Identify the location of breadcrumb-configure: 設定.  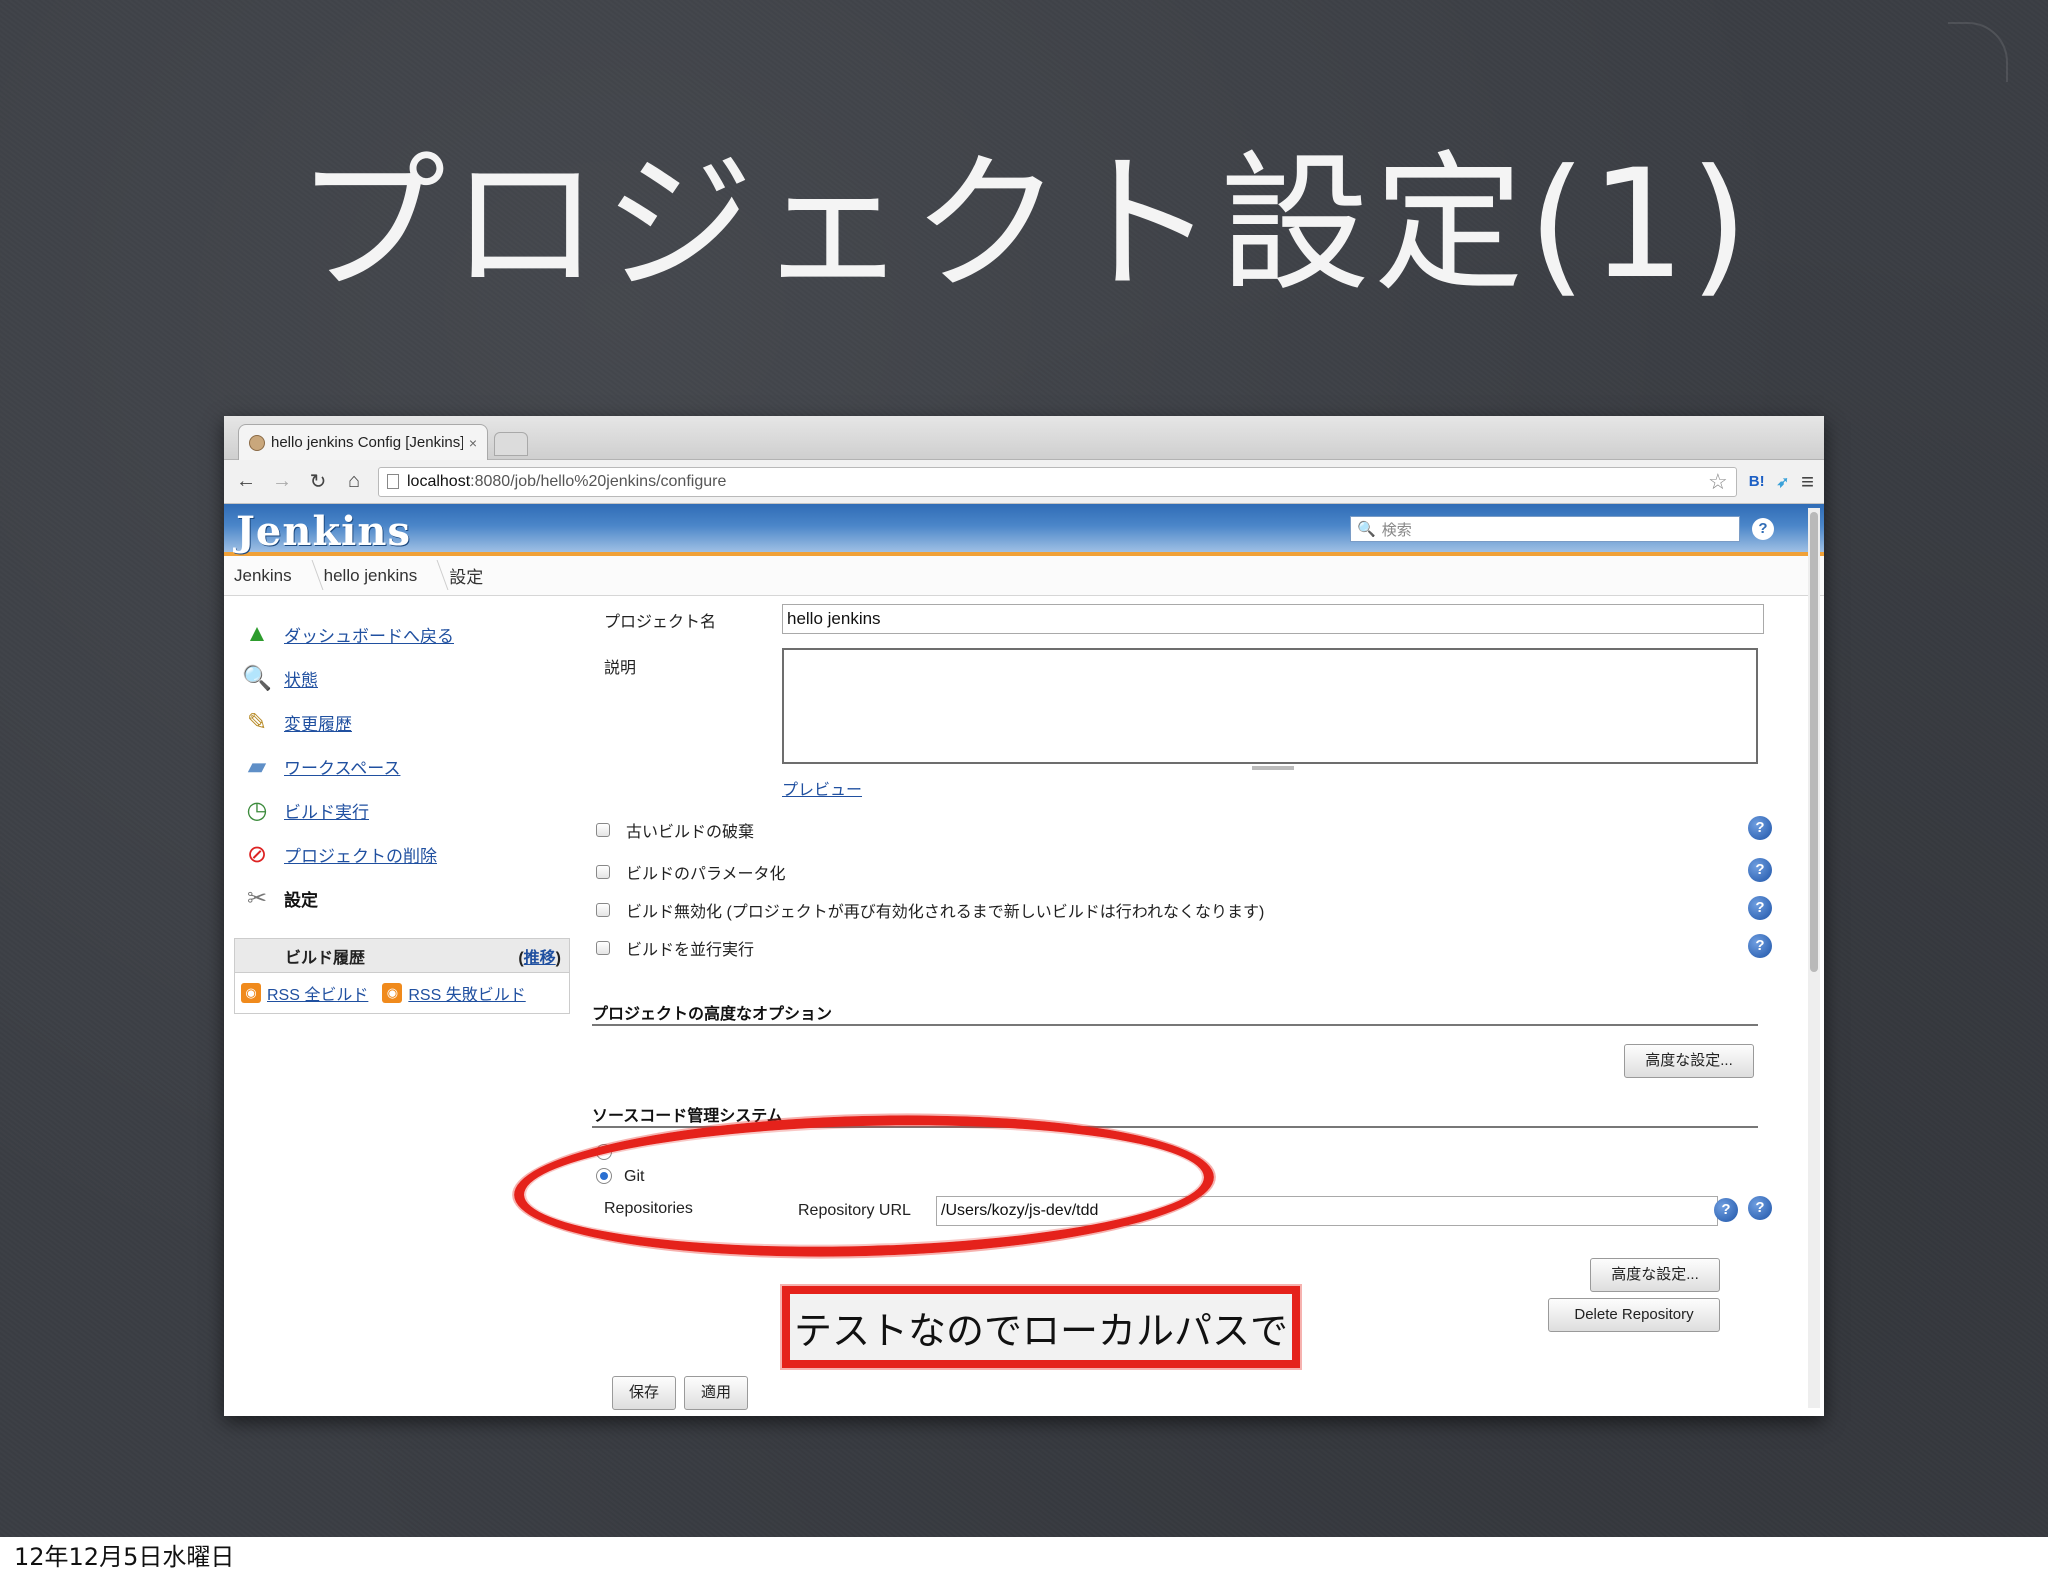
(474, 575).